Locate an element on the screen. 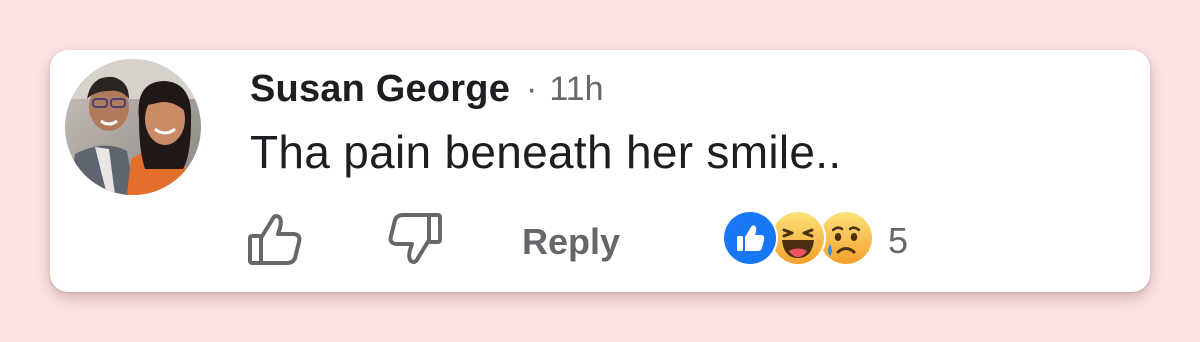 The width and height of the screenshot is (1200, 342). avatar-photo-icon is located at coordinates (133, 127).